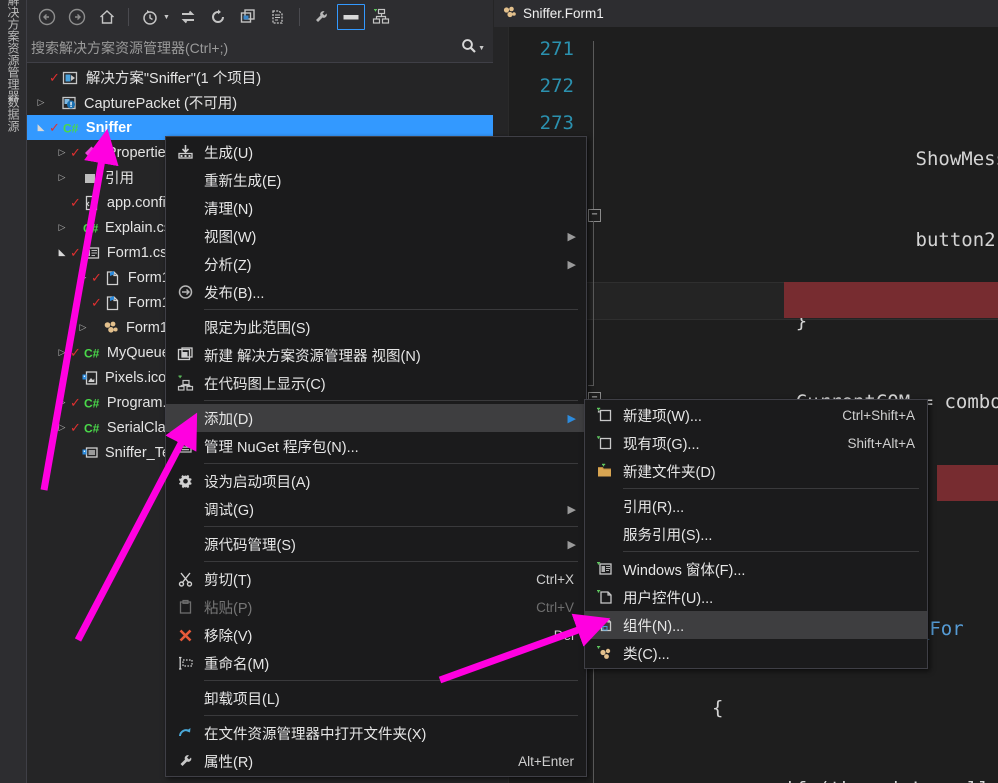  I want to click on nuget-icon, so click(185, 446).